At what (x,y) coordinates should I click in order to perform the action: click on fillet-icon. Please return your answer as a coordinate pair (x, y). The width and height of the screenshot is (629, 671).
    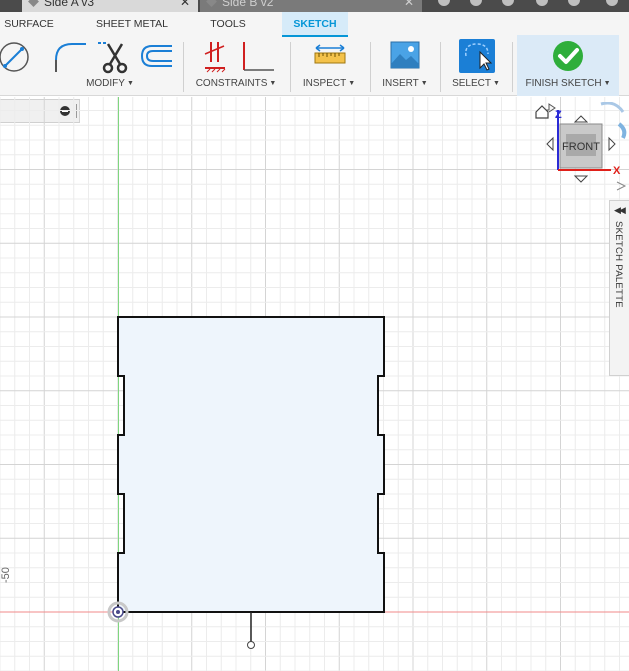
    Looking at the image, I should click on (70, 57).